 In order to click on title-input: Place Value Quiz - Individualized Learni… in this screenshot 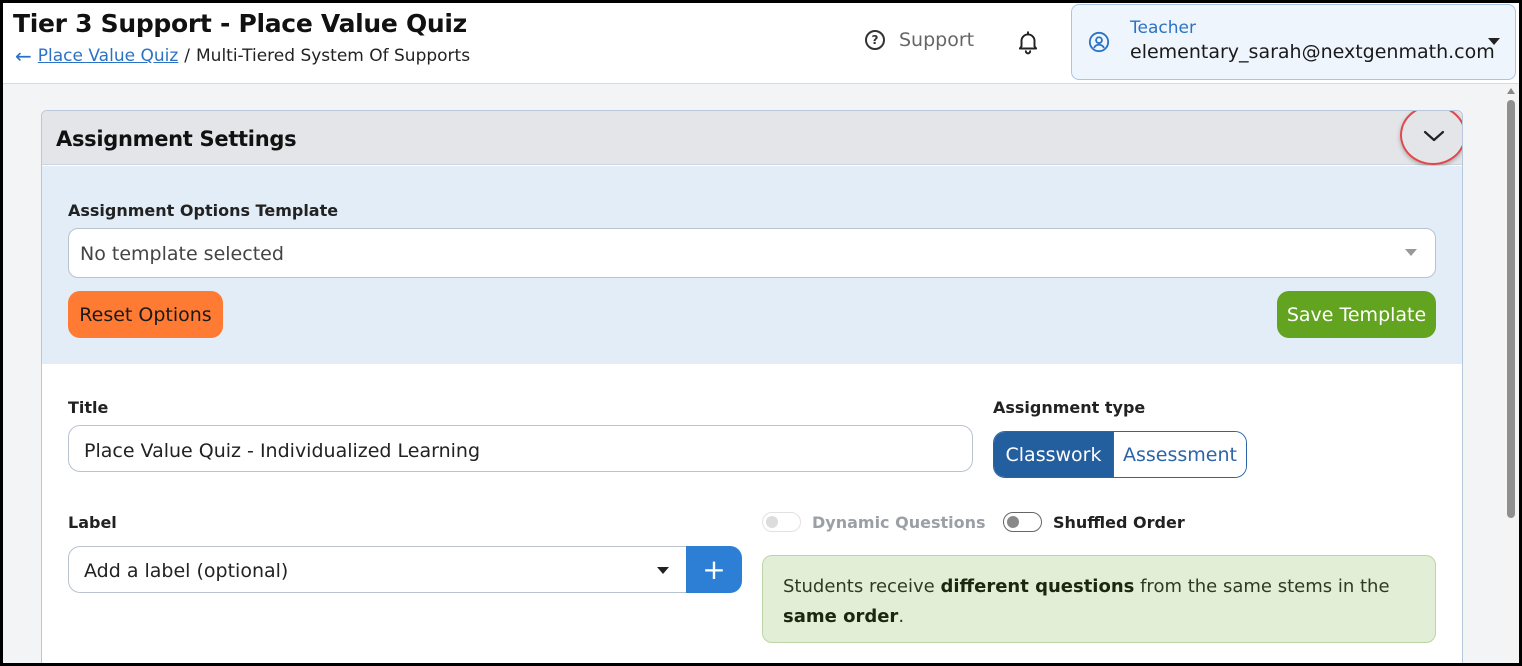, I will do `click(520, 448)`.